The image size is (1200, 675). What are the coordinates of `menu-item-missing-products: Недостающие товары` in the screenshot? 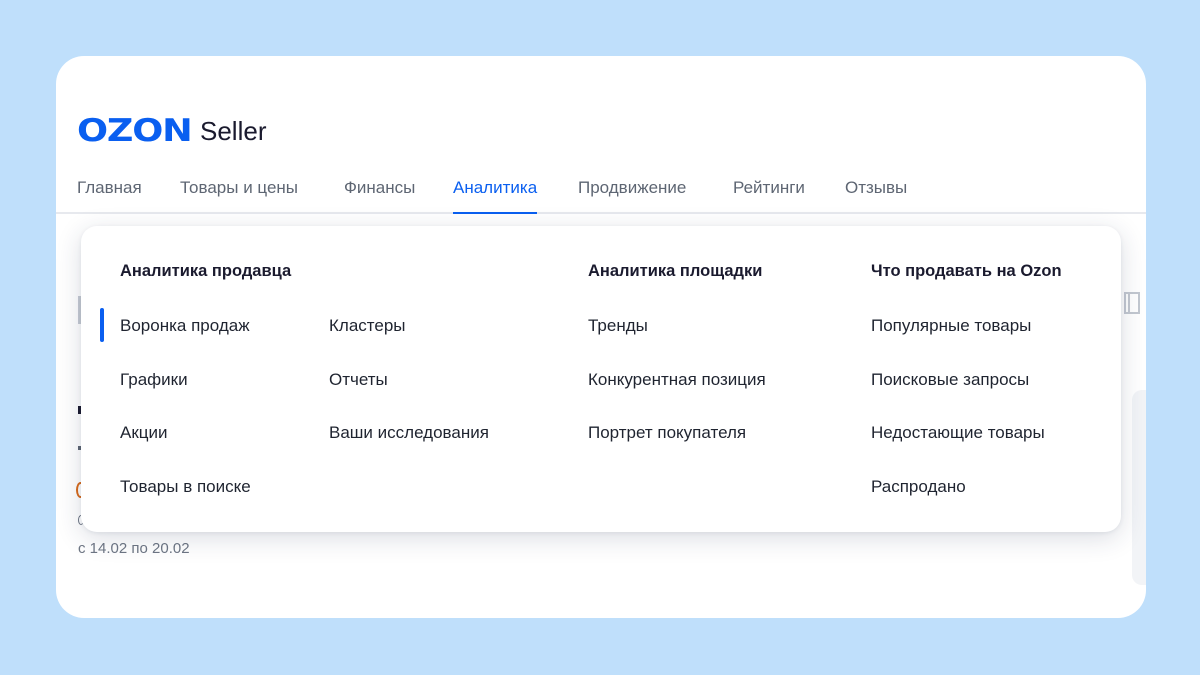 It's located at (958, 433).